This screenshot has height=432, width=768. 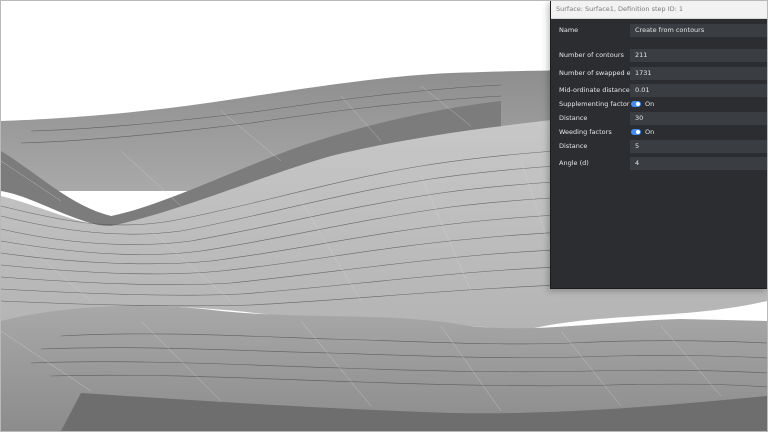 I want to click on angle-label: Angle (d), so click(x=574, y=163).